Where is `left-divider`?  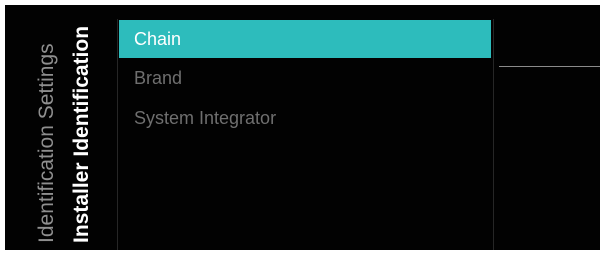 left-divider is located at coordinates (117, 134).